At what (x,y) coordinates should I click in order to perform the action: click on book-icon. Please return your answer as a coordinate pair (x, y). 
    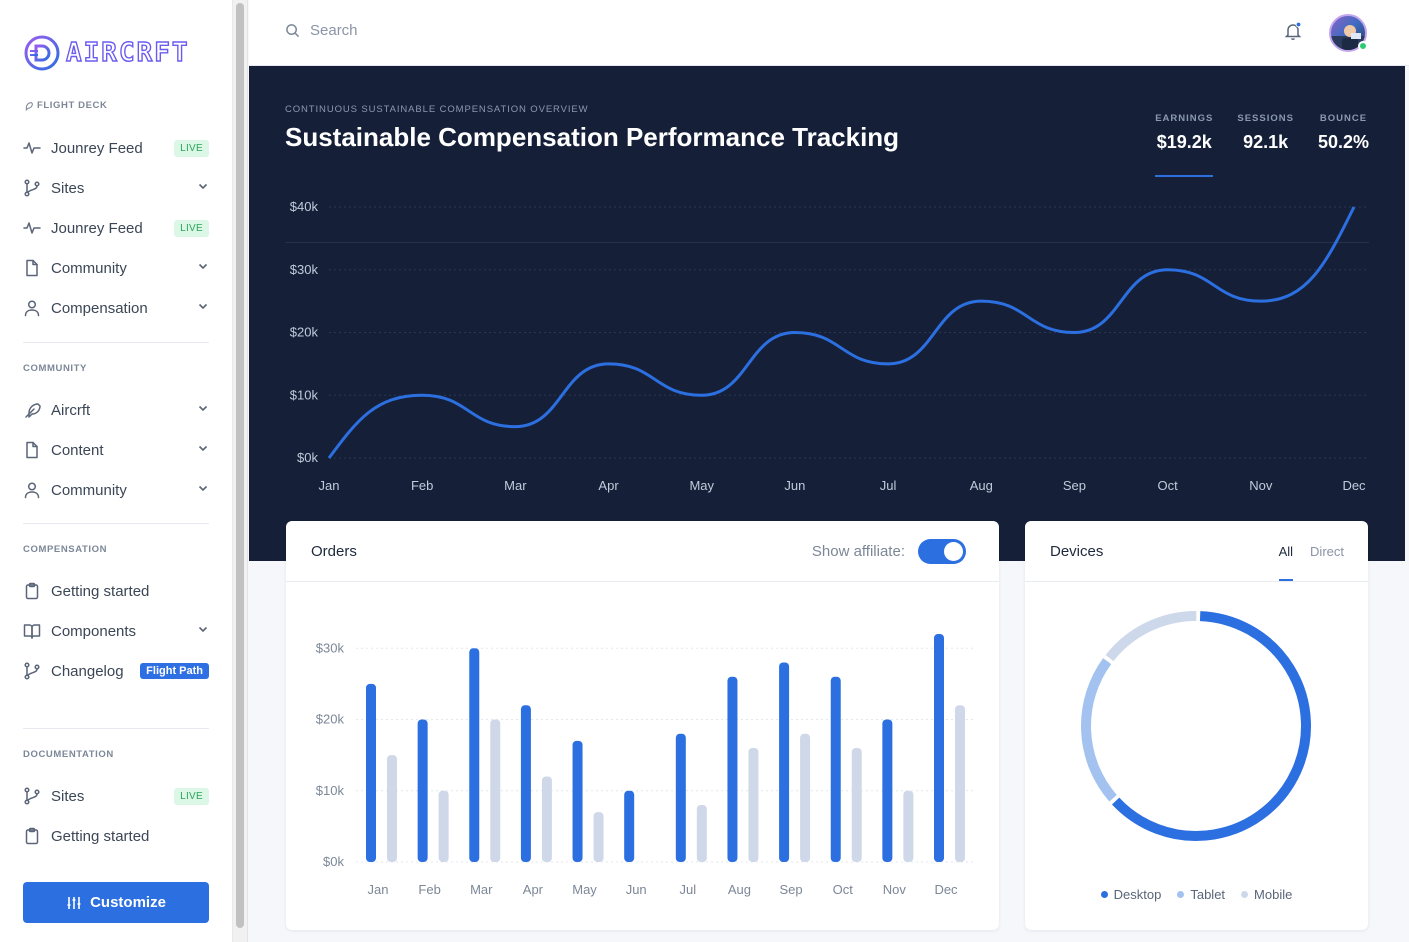
    Looking at the image, I should click on (32, 631).